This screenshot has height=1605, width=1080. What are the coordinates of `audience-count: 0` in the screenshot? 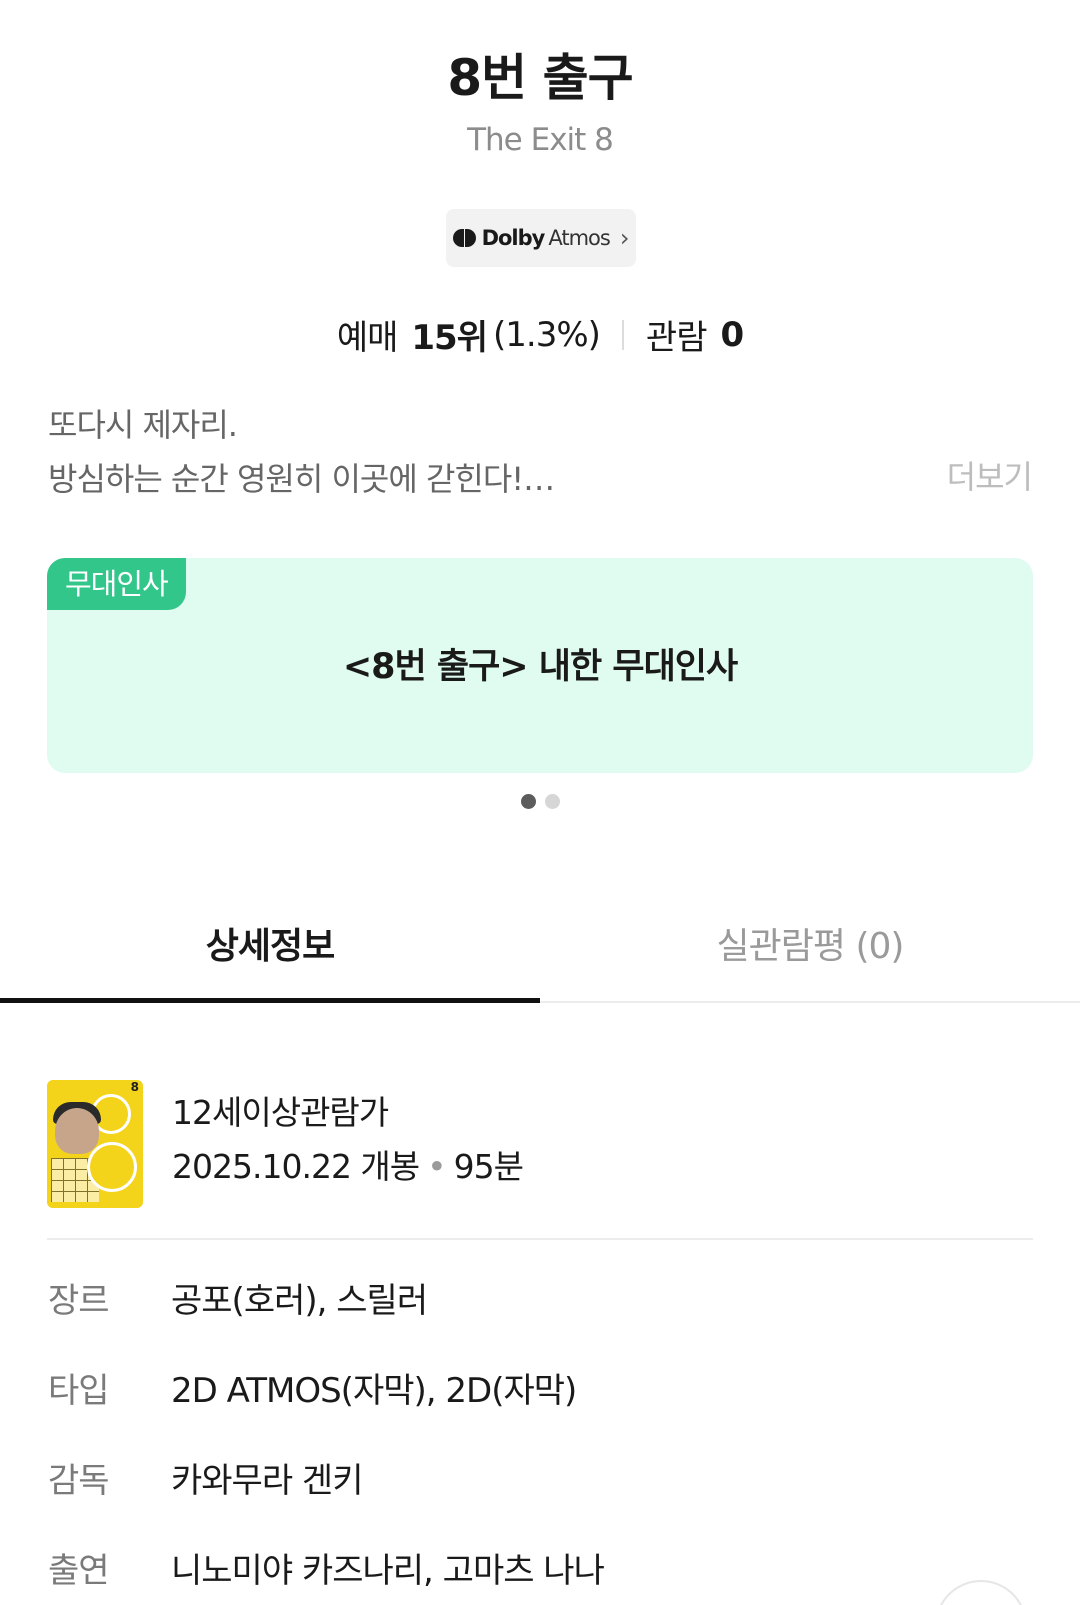 It's located at (732, 334).